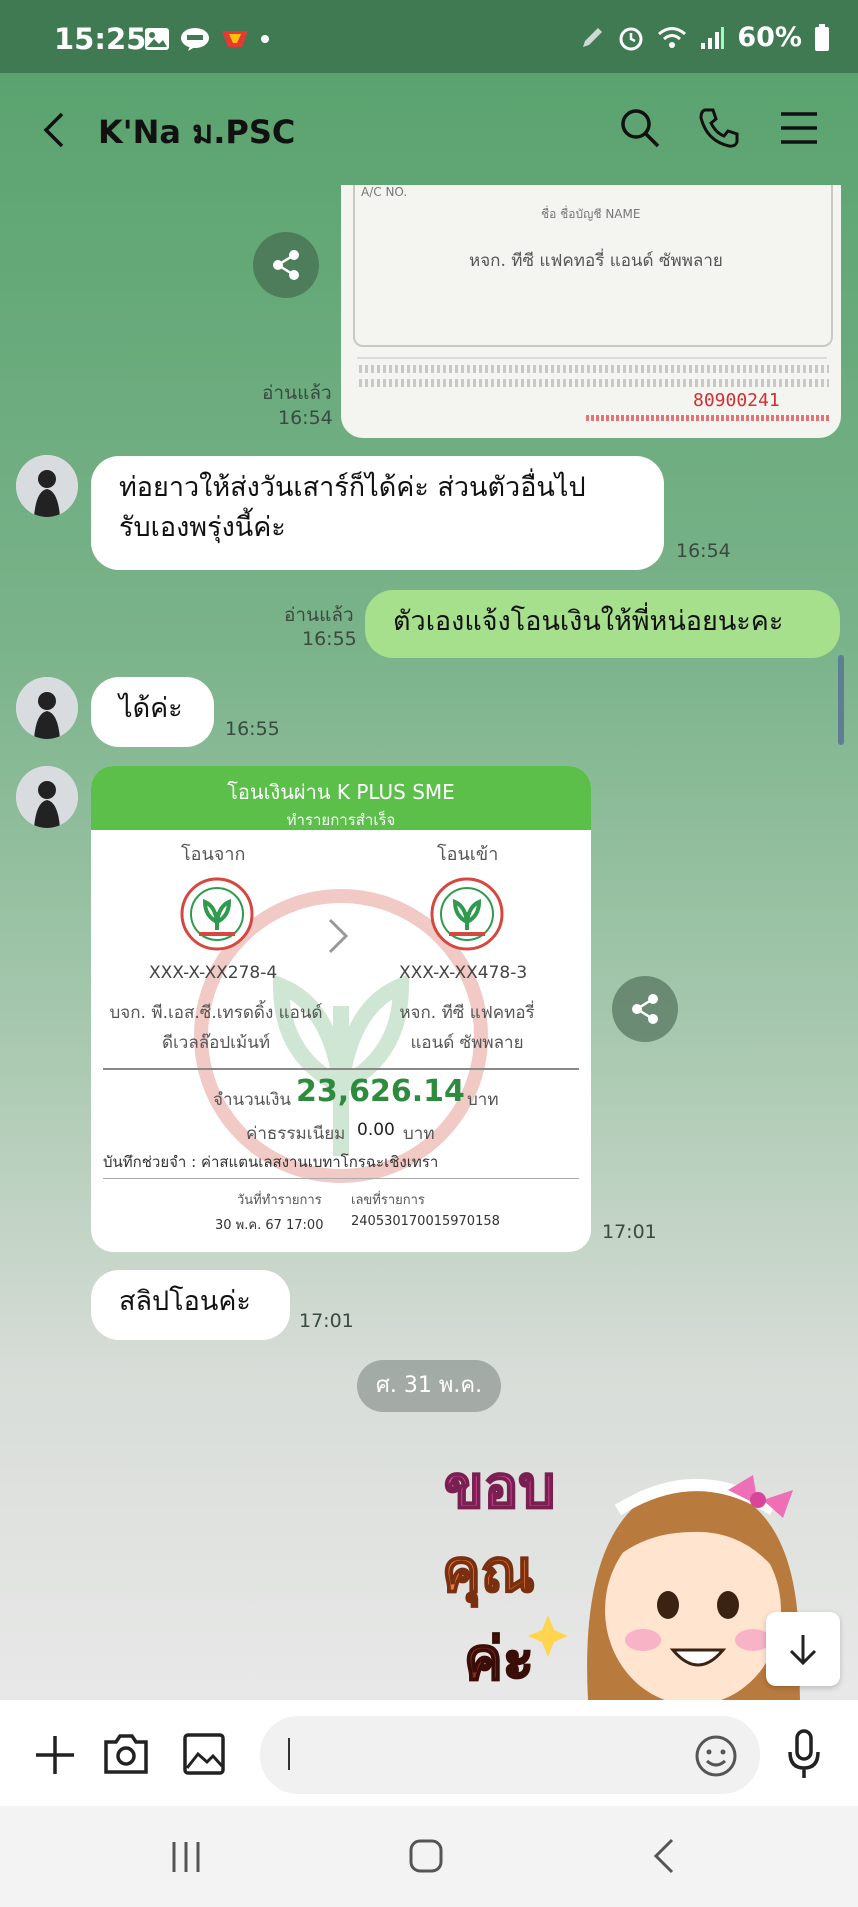  I want to click on gallery-icon, so click(157, 39).